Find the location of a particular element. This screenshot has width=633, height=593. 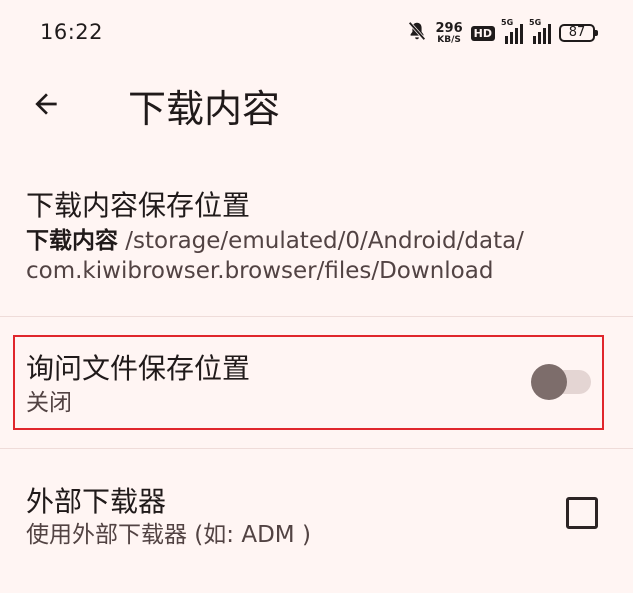

app-bar: 下载内容 is located at coordinates (316, 104).